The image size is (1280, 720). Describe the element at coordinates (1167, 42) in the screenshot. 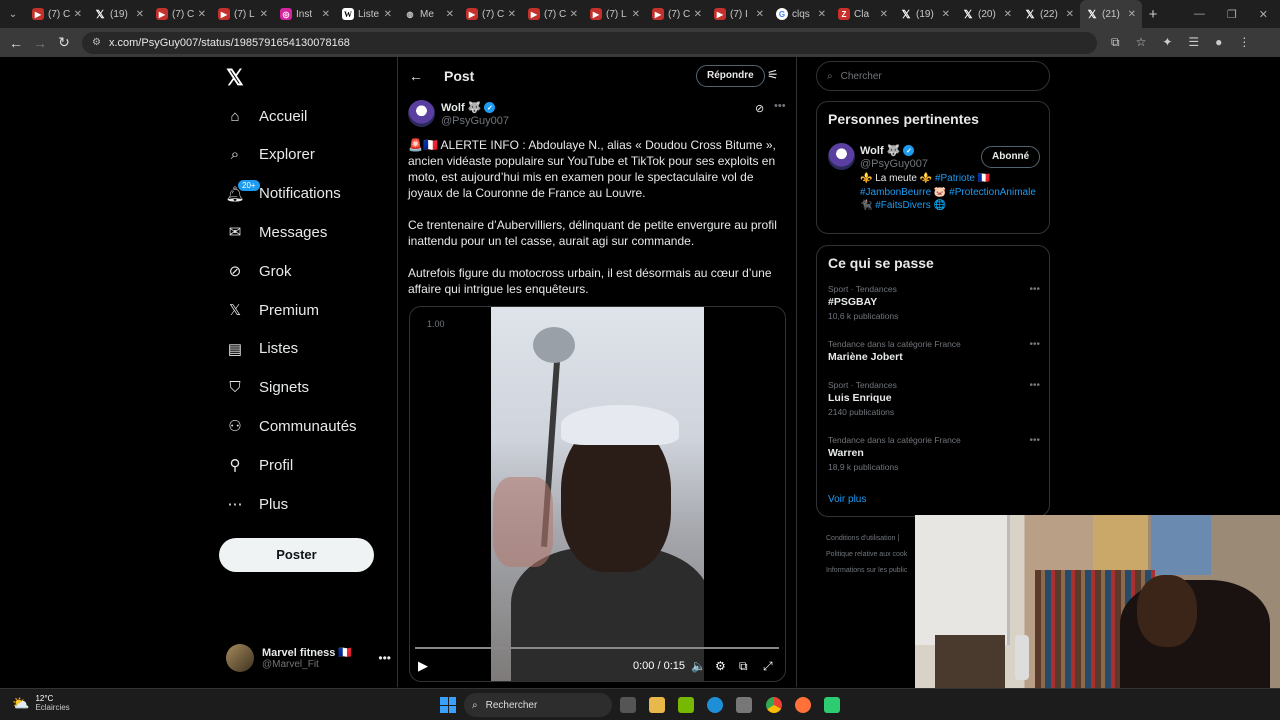

I see `extensions-icon: ✦` at that location.